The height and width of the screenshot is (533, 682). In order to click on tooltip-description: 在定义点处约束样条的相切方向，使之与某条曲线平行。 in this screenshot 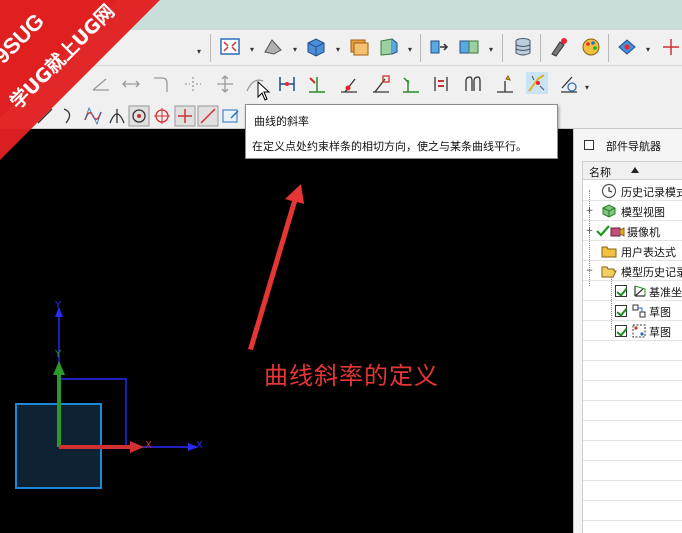, I will do `click(389, 146)`.